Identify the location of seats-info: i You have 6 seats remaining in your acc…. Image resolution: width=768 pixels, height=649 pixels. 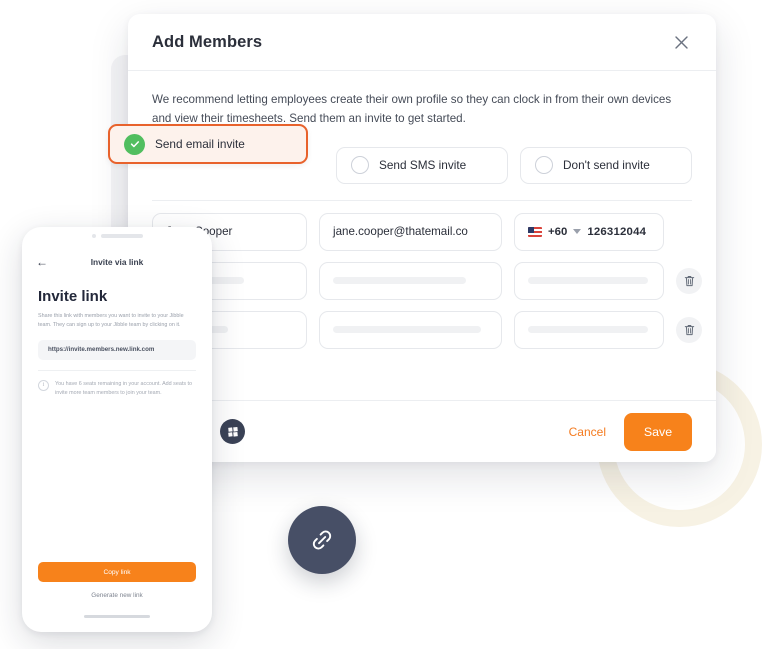
(117, 389).